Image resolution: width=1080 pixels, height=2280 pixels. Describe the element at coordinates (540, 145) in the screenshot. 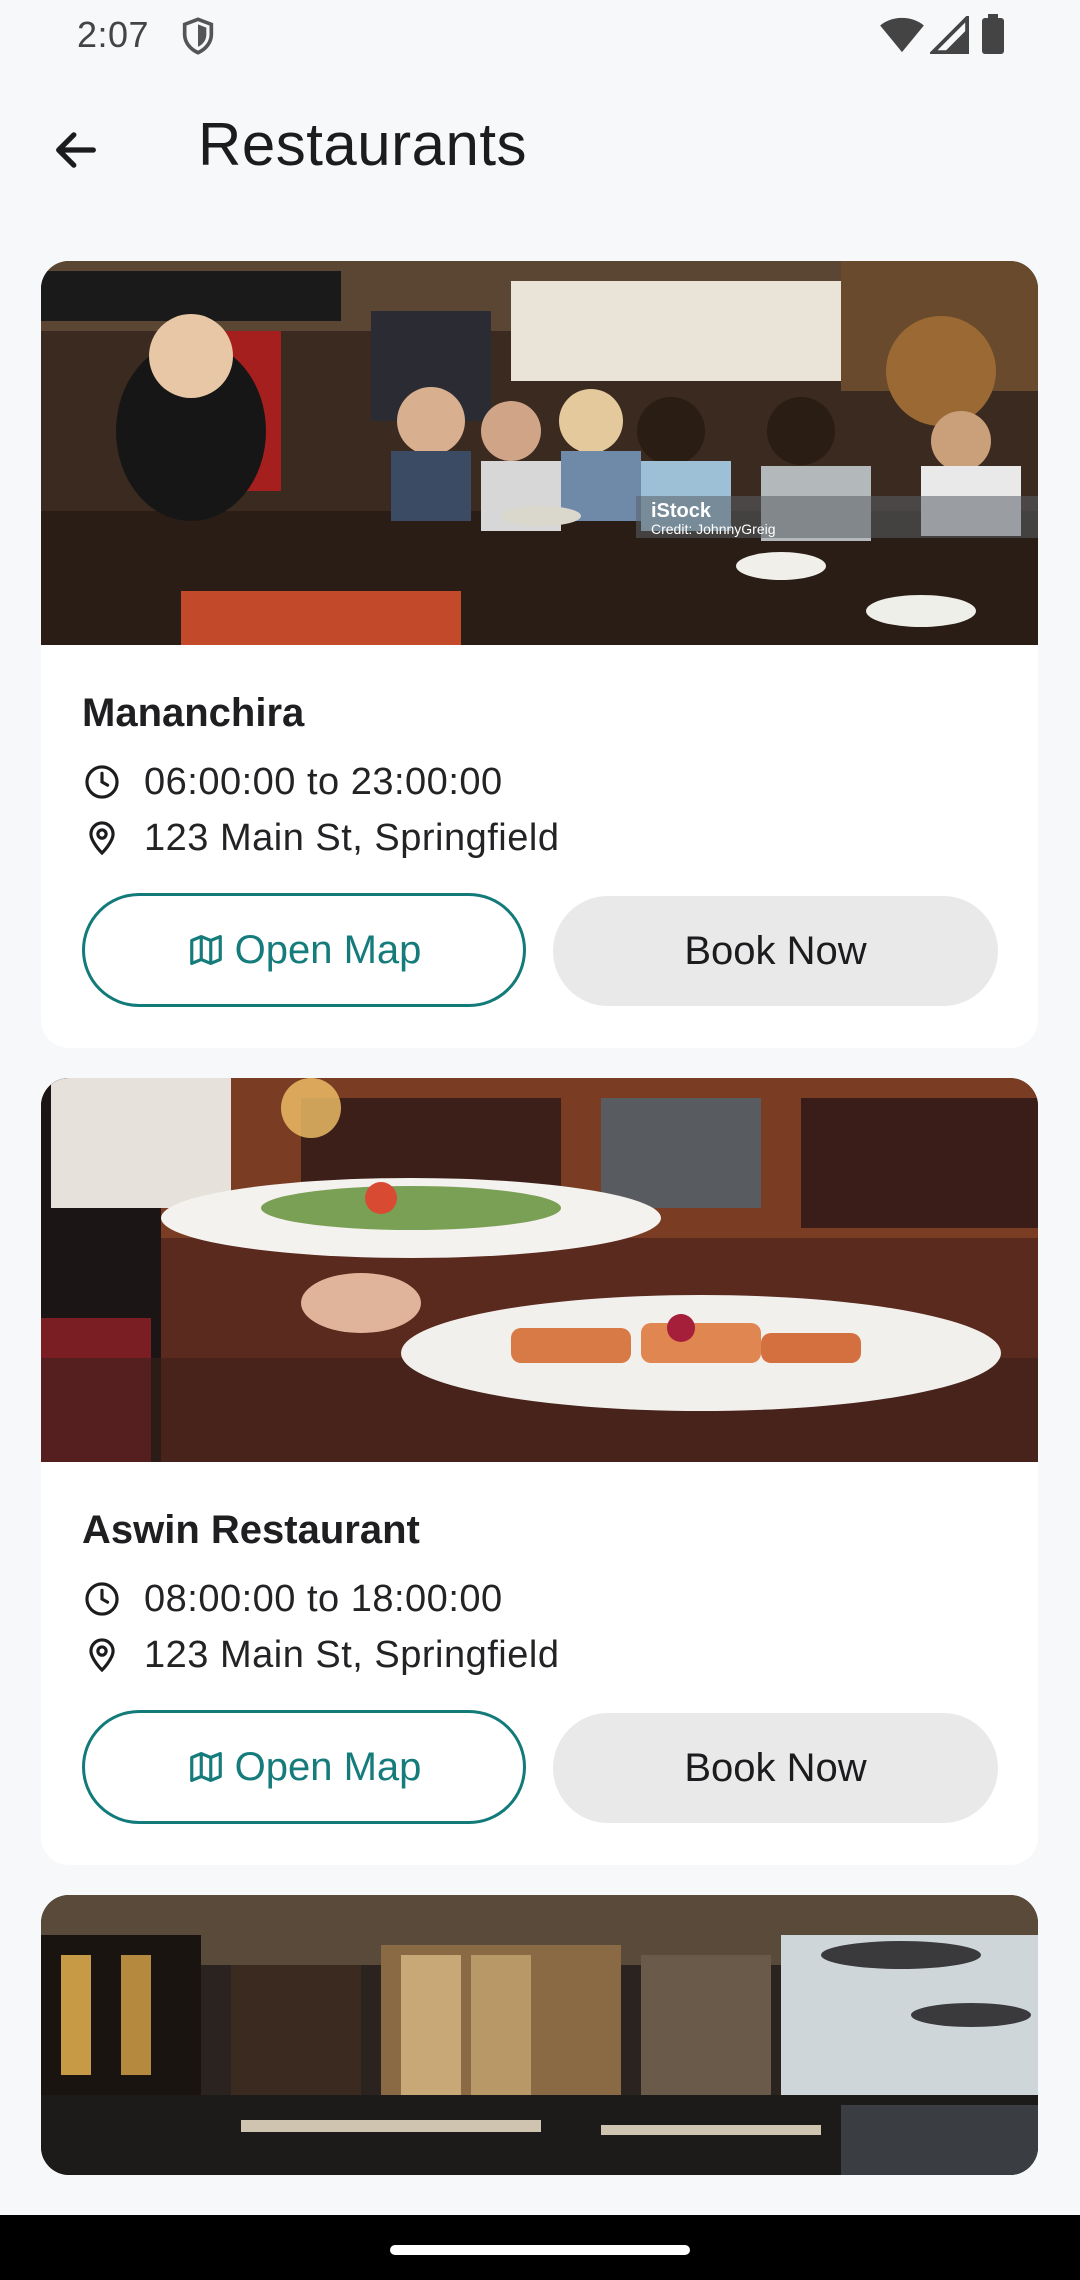

I see `app-bar: Restaurants` at that location.